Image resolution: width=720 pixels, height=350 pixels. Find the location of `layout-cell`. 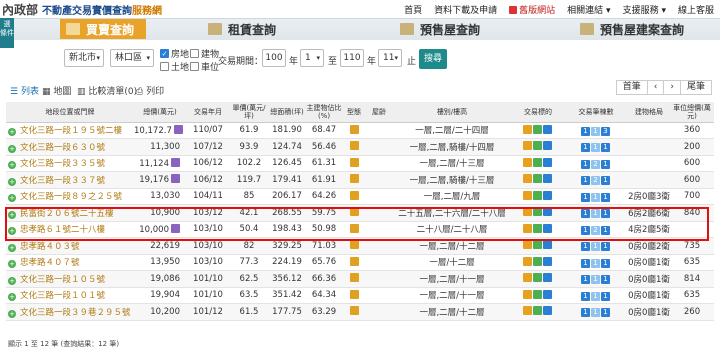

layout-cell is located at coordinates (649, 147).